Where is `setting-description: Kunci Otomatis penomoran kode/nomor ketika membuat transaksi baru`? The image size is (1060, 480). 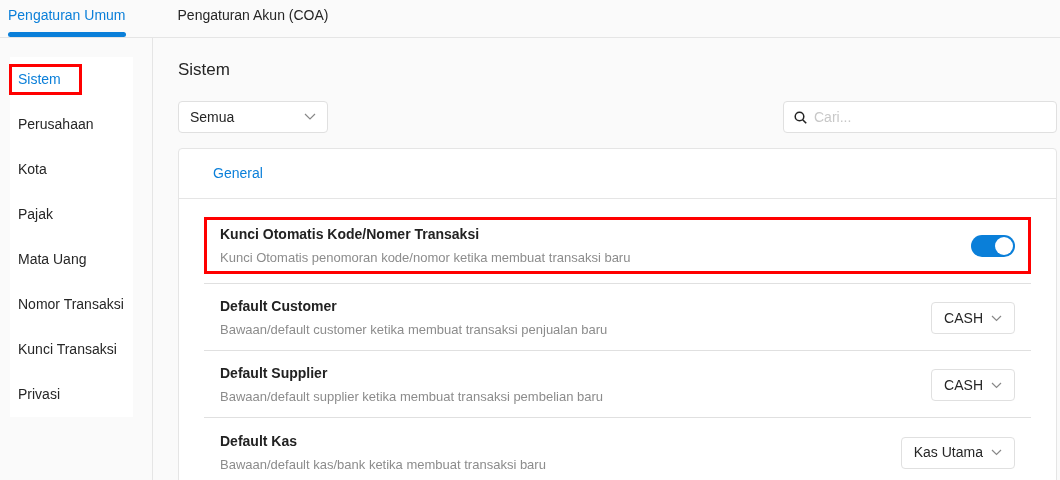
setting-description: Kunci Otomatis penomoran kode/nomor ketika membuat transaksi baru is located at coordinates (425, 257).